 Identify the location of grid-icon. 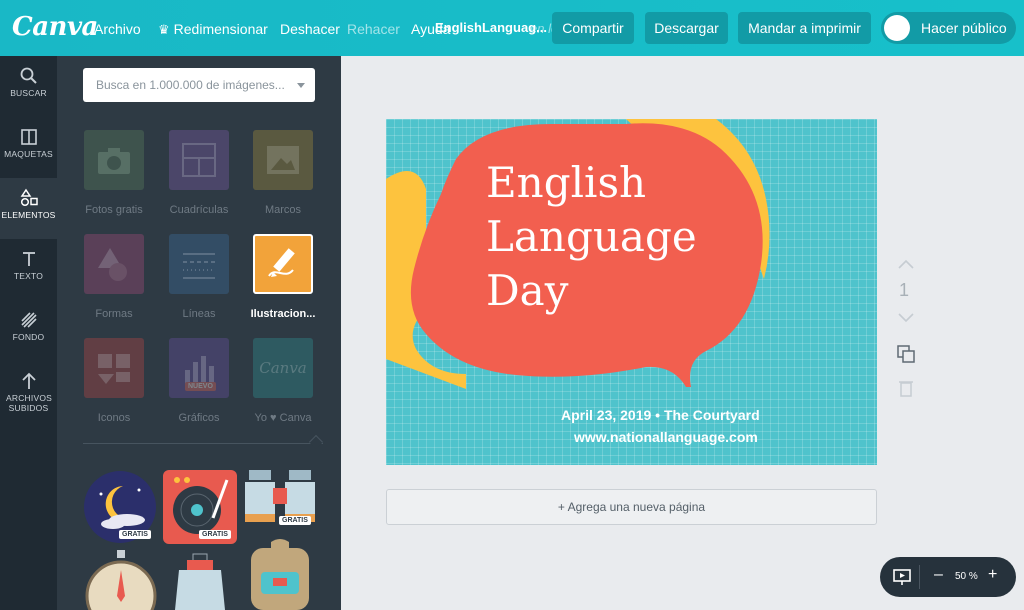
(199, 160).